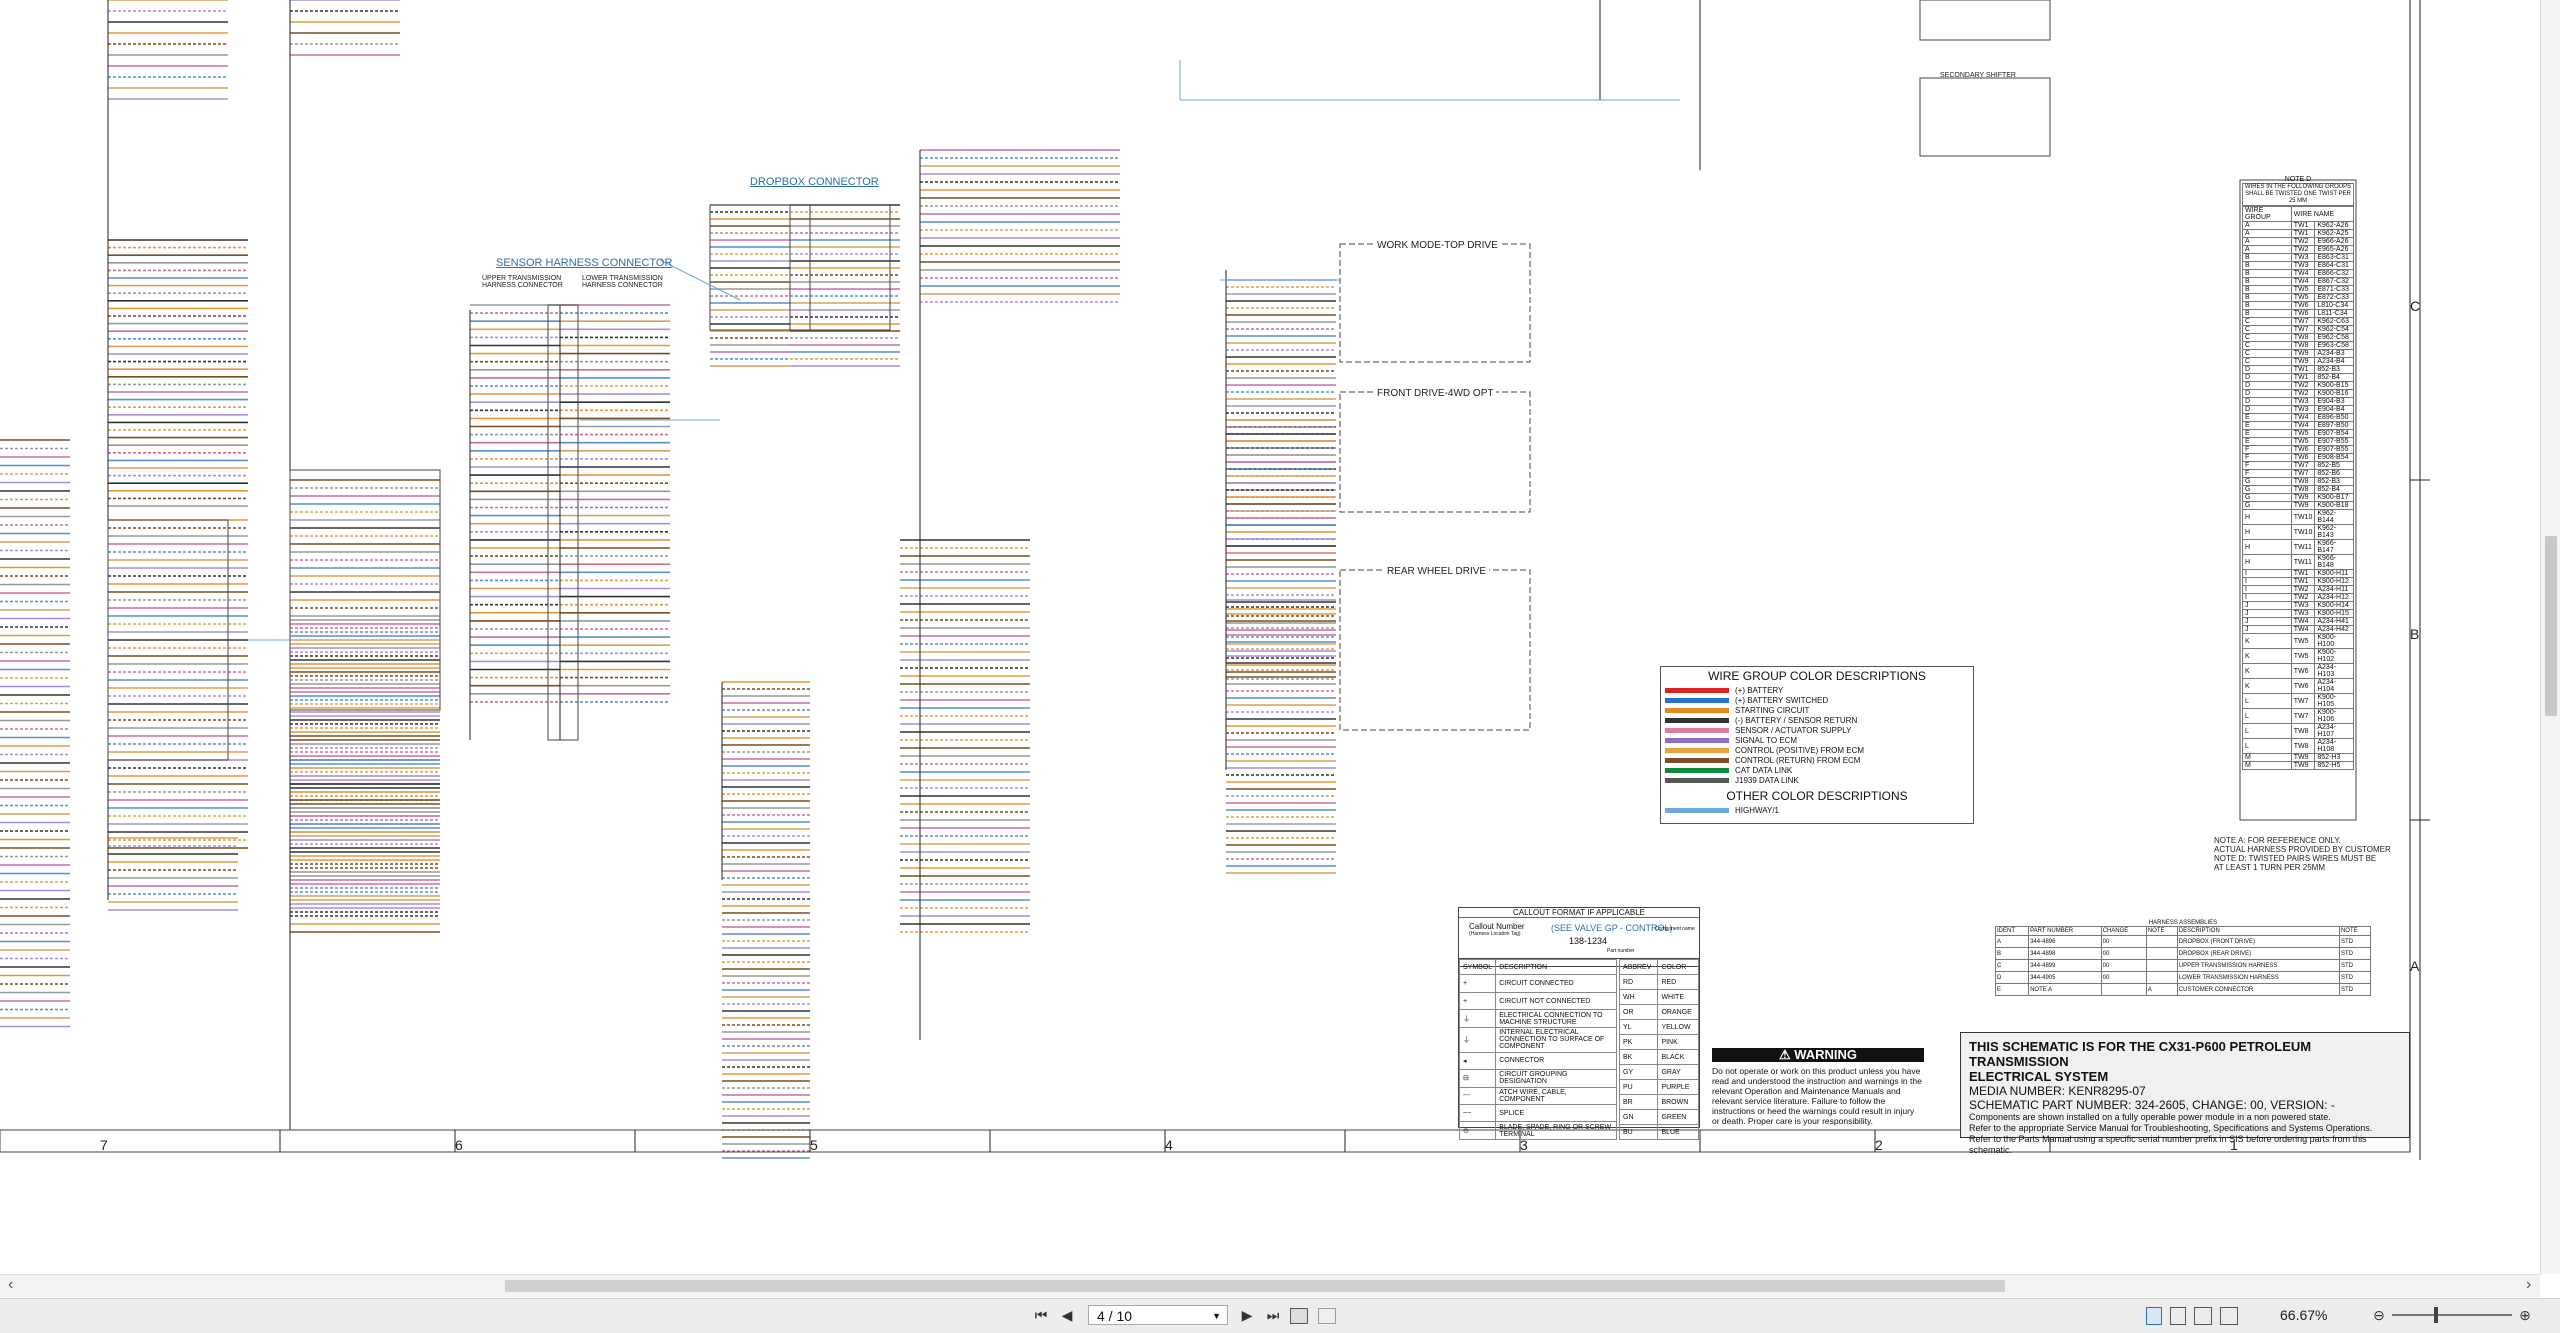 Image resolution: width=2560 pixels, height=1333 pixels. What do you see at coordinates (1817, 750) in the screenshot?
I see `wire-group-row: CONTROL (POSITIVE) FROM ECM` at bounding box center [1817, 750].